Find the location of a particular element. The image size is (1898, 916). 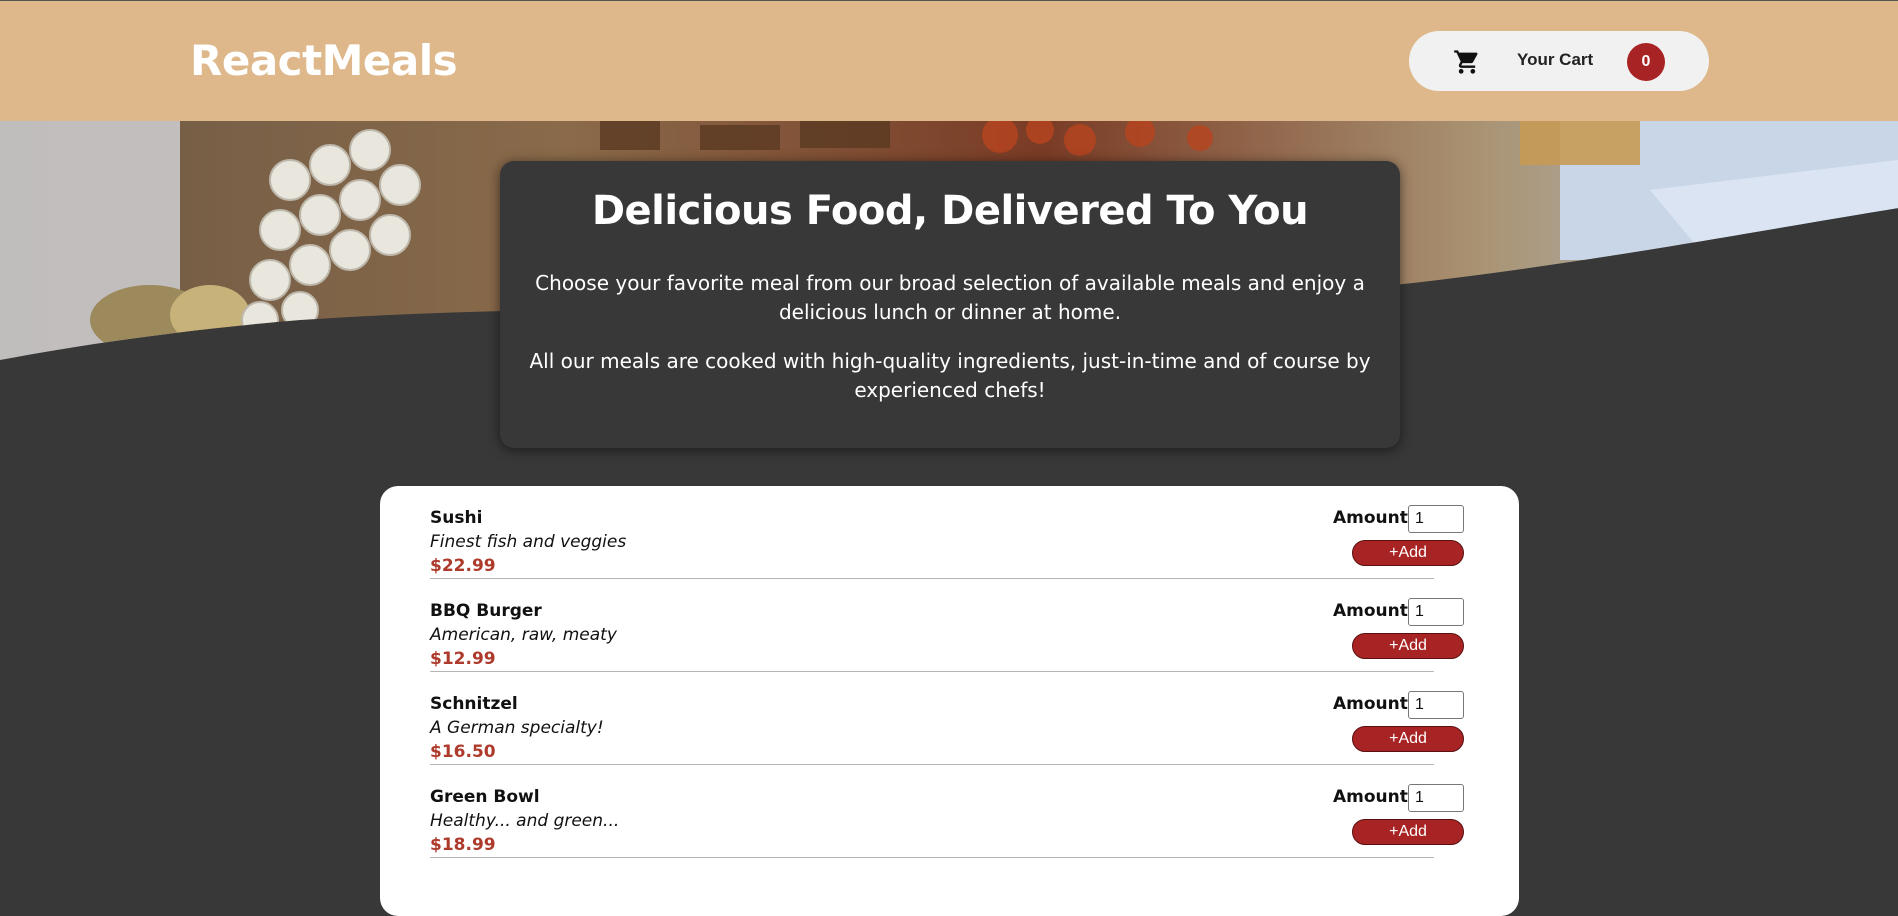

meal-description: American, raw, meaty is located at coordinates (523, 635).